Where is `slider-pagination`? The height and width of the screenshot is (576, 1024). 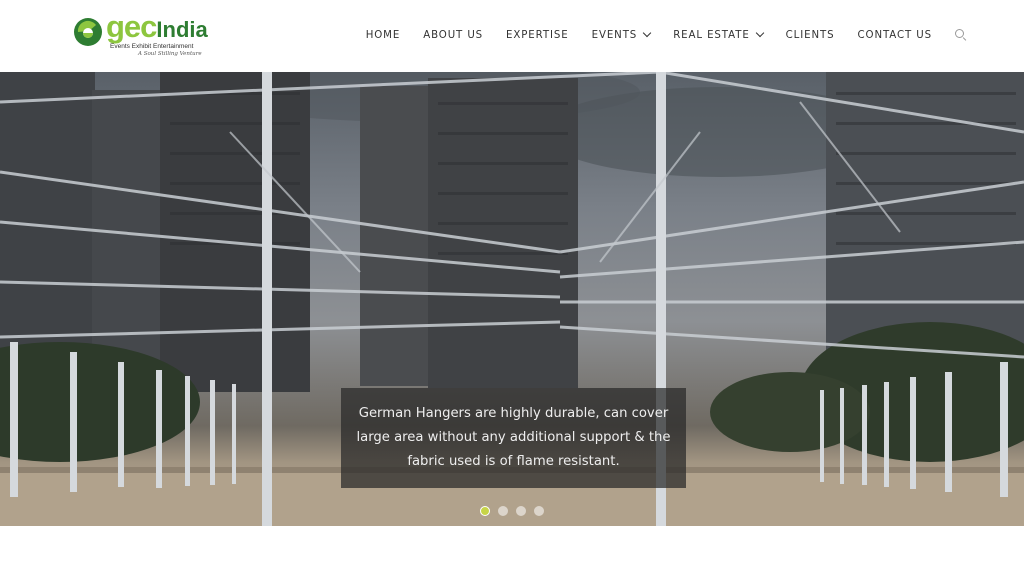
slider-pagination is located at coordinates (516, 511).